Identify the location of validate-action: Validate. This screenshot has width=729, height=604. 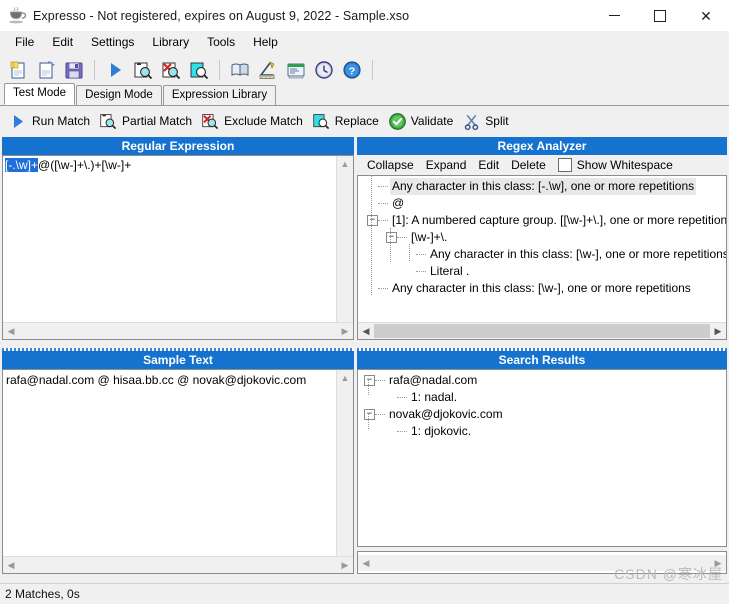
(422, 121).